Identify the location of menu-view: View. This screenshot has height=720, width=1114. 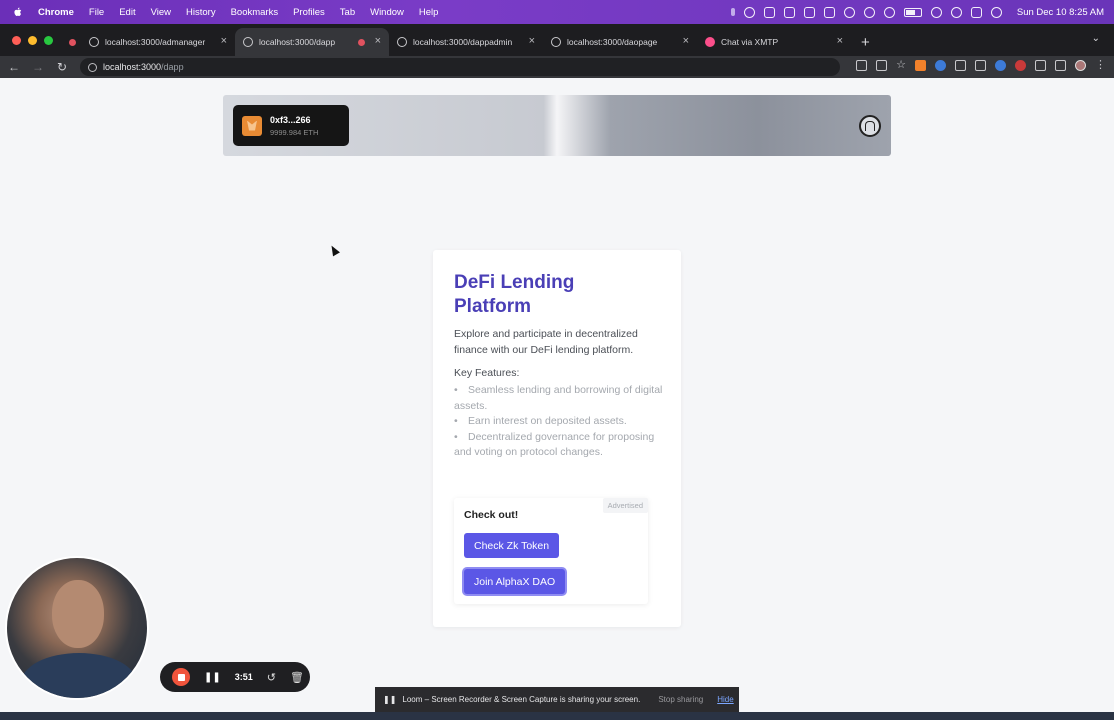
(161, 12).